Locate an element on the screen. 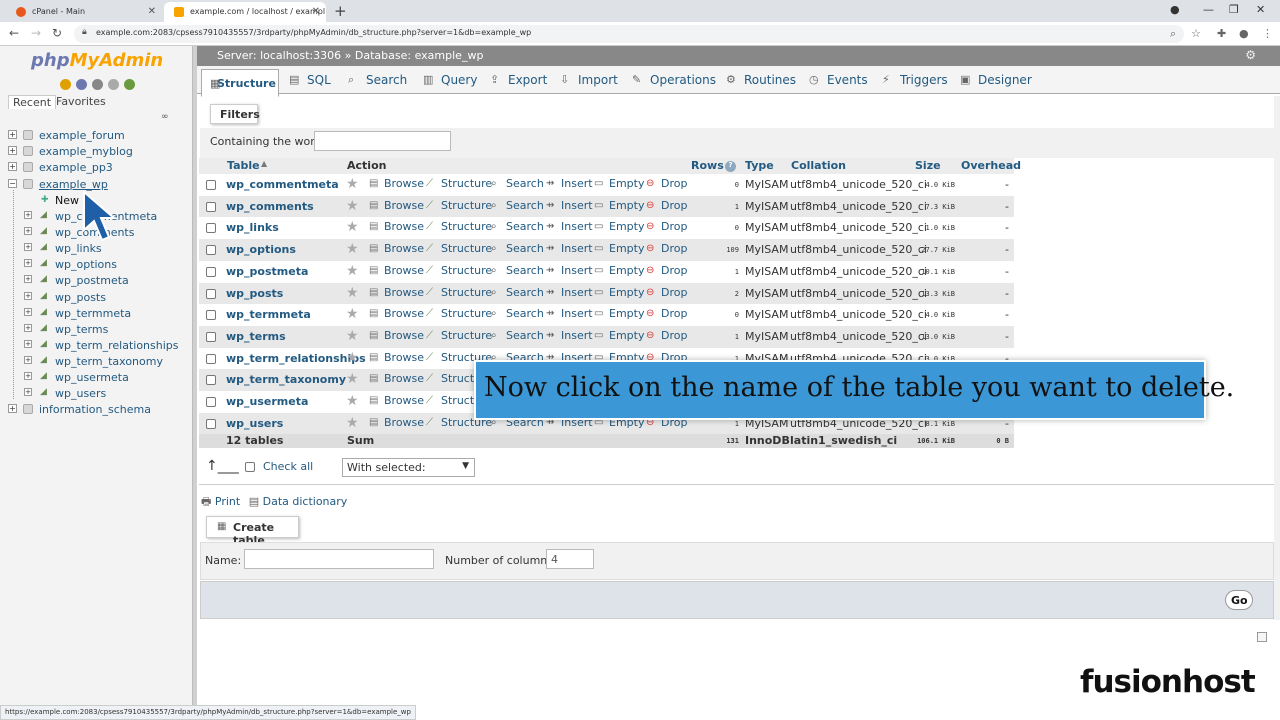 Image resolution: width=1280 pixels, height=720 pixels. pane-resize-handle is located at coordinates (195, 376).